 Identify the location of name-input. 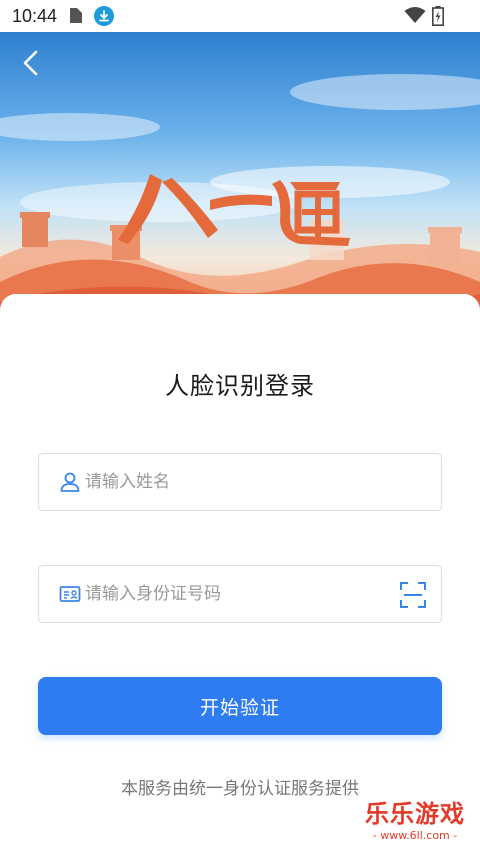
(235, 482).